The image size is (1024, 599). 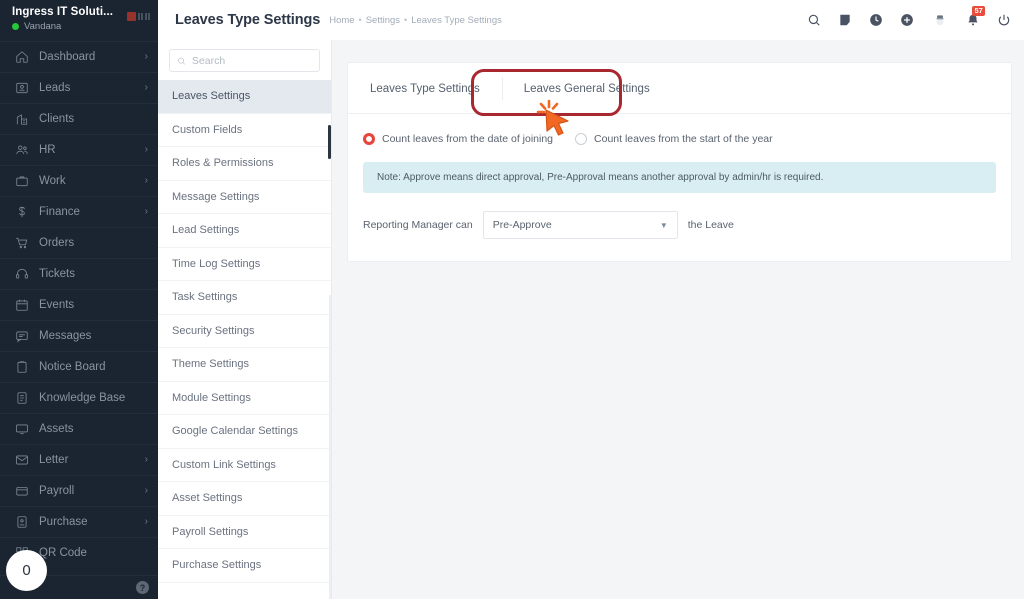 I want to click on settings-item-lead-settings: Lead Settings, so click(x=244, y=231).